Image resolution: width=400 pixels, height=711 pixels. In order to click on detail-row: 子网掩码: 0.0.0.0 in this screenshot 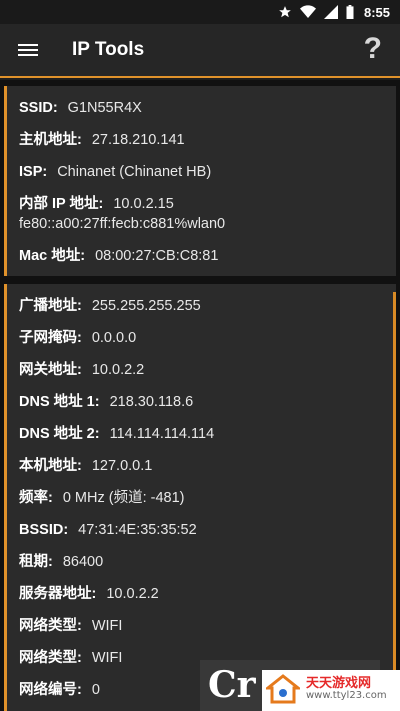, I will do `click(207, 338)`.